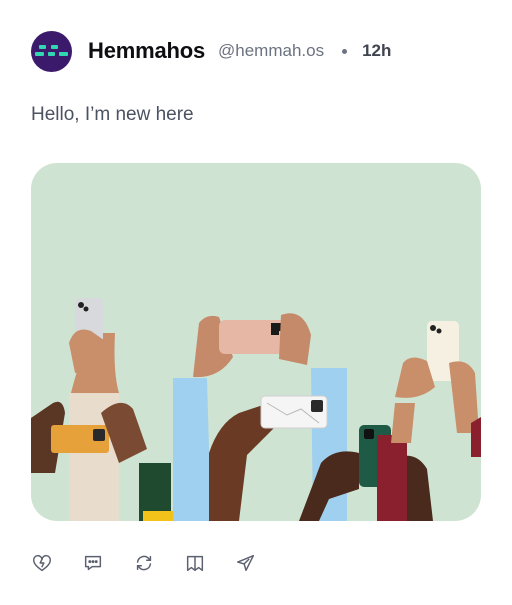  What do you see at coordinates (376, 51) in the screenshot?
I see `post-time: 12h` at bounding box center [376, 51].